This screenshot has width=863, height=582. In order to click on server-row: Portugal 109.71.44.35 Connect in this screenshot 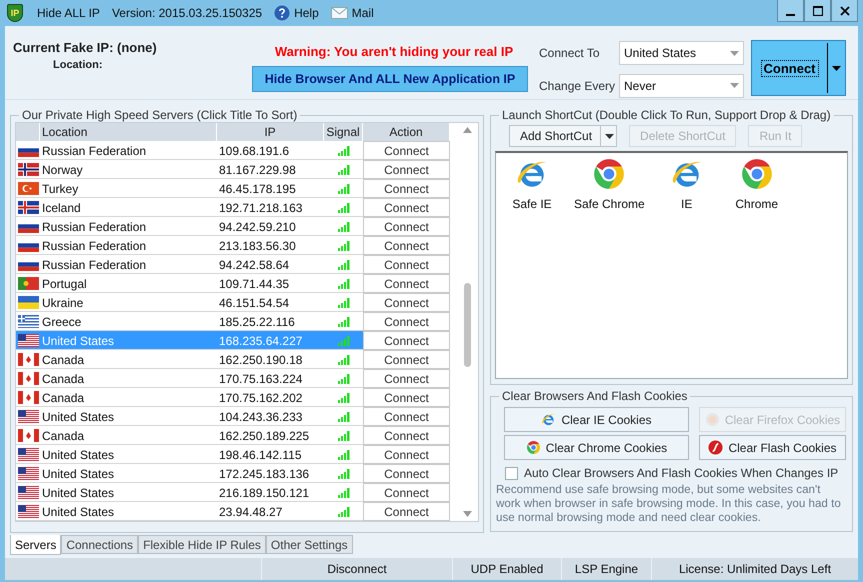, I will do `click(233, 283)`.